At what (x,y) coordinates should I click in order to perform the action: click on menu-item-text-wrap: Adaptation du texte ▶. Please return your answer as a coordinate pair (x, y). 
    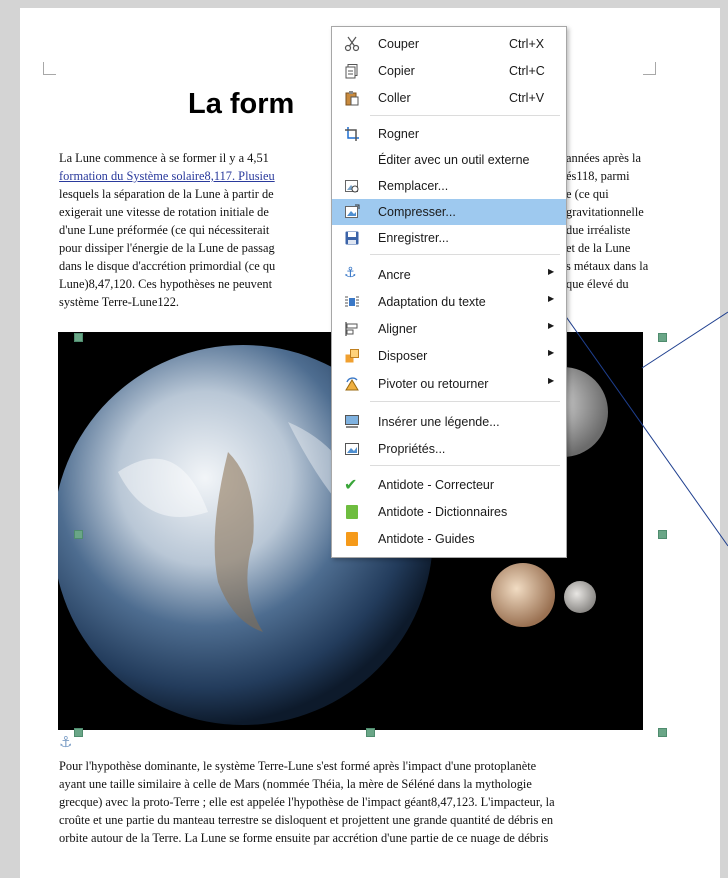
    Looking at the image, I should click on (449, 302).